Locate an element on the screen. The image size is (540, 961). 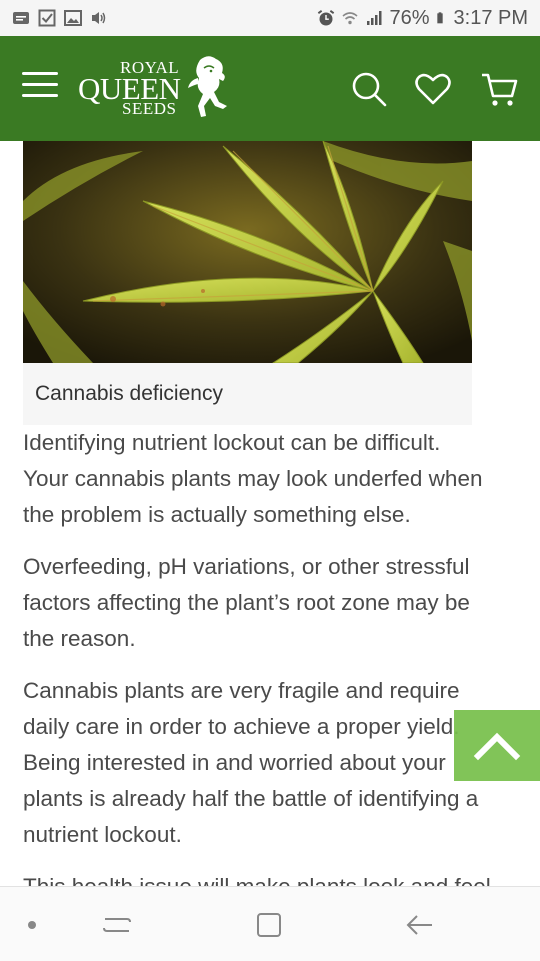
battery-percent: 76% is located at coordinates (409, 17).